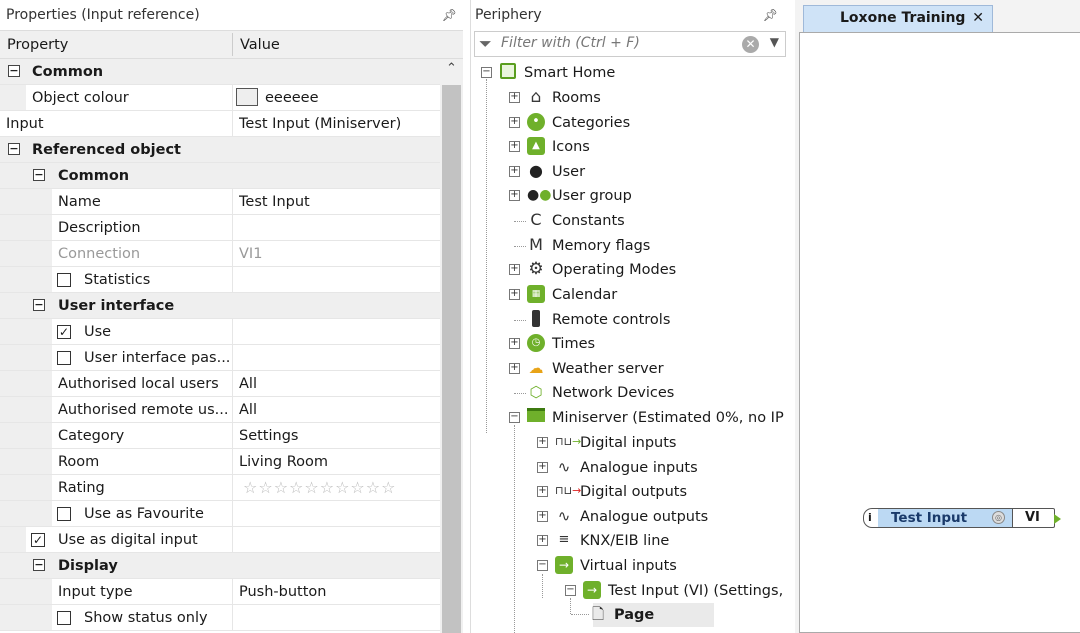 The height and width of the screenshot is (633, 1080). I want to click on tree-node-page: 🗋︎ Page, so click(643, 615).